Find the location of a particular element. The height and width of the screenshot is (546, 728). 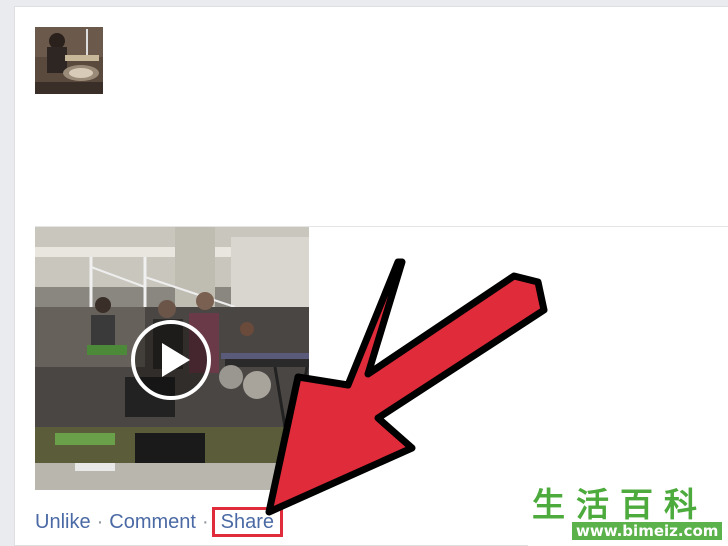

play-button is located at coordinates (171, 360).